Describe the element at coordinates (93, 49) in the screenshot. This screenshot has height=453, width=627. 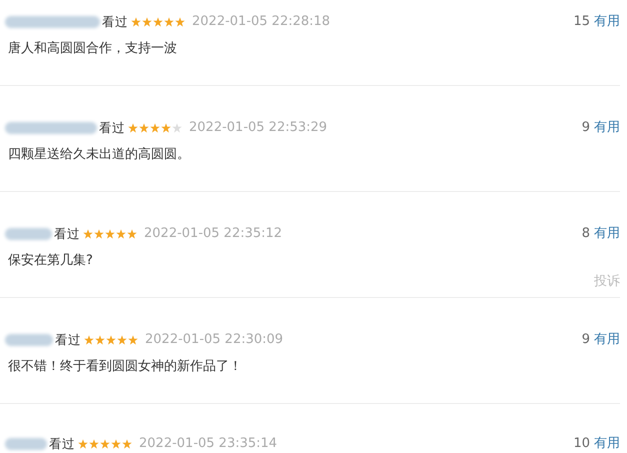
I see `comment-text: 唐人和高圆圆合作，支持一波` at that location.